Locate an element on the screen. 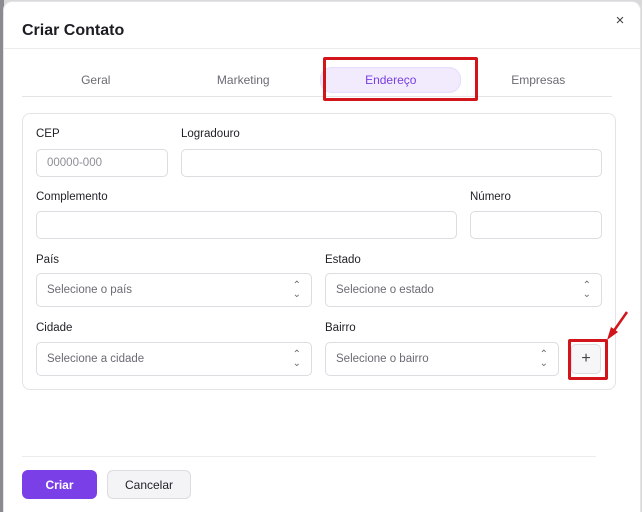 The width and height of the screenshot is (642, 512). numero-label: Número is located at coordinates (490, 197).